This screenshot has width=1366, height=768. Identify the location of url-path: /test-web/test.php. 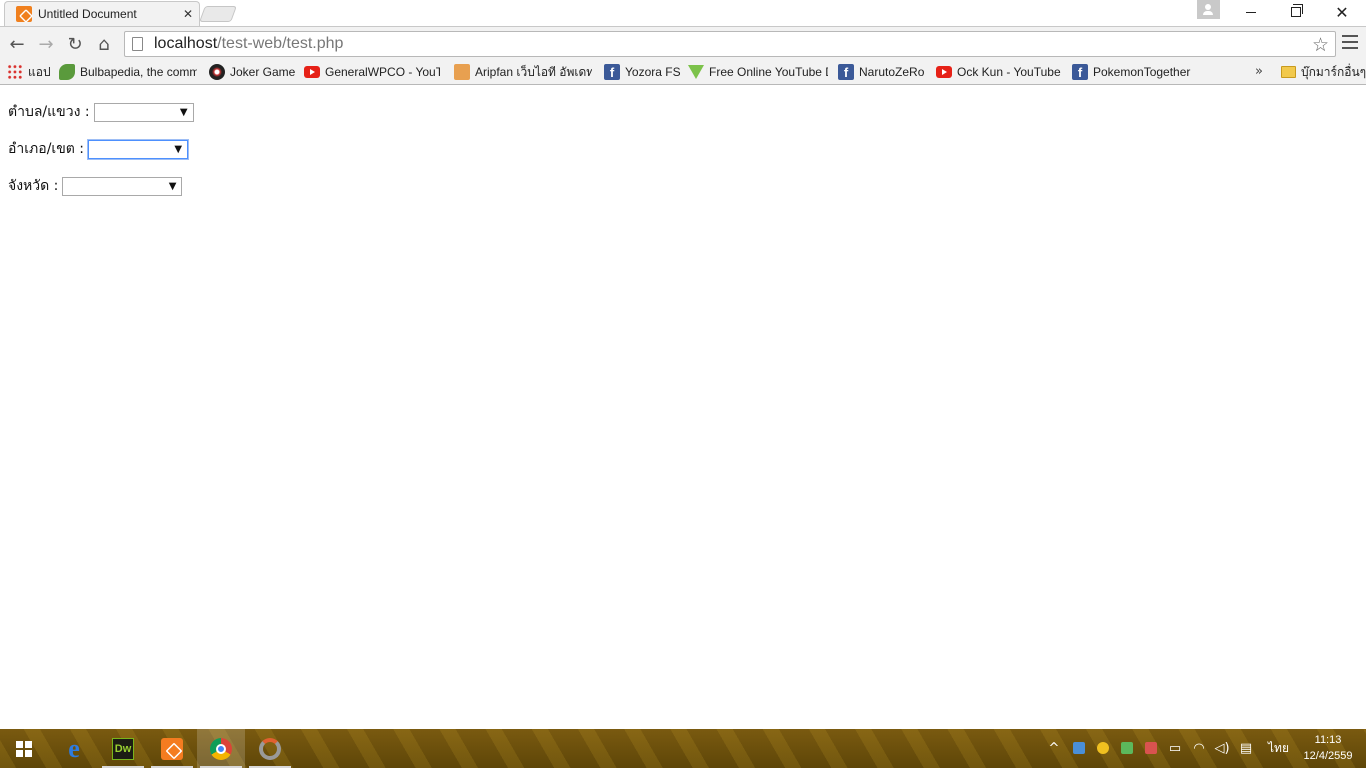
(280, 43).